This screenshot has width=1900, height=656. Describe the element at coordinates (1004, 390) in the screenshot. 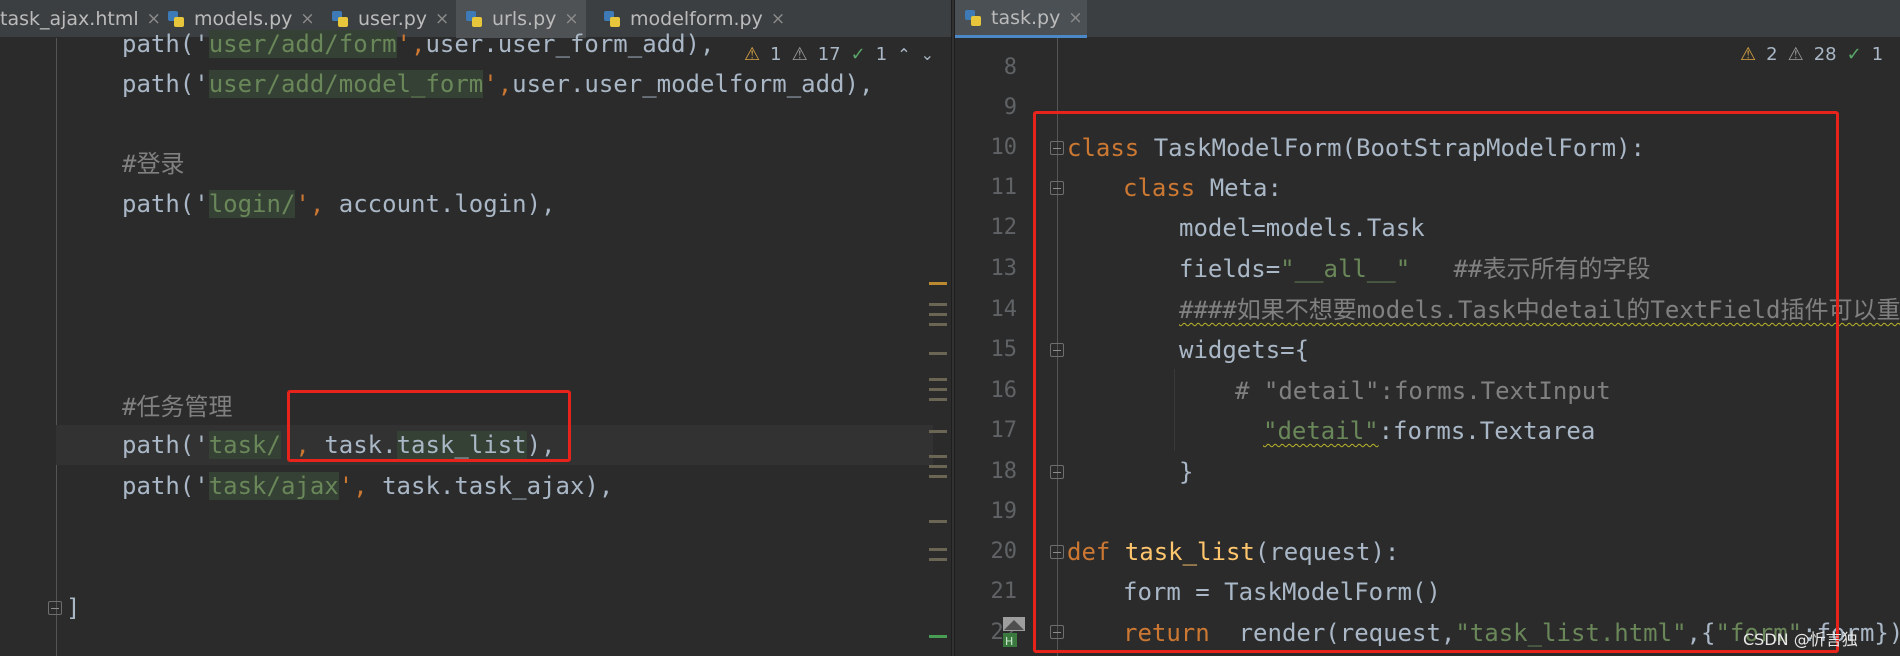

I see `line-number: 16` at that location.